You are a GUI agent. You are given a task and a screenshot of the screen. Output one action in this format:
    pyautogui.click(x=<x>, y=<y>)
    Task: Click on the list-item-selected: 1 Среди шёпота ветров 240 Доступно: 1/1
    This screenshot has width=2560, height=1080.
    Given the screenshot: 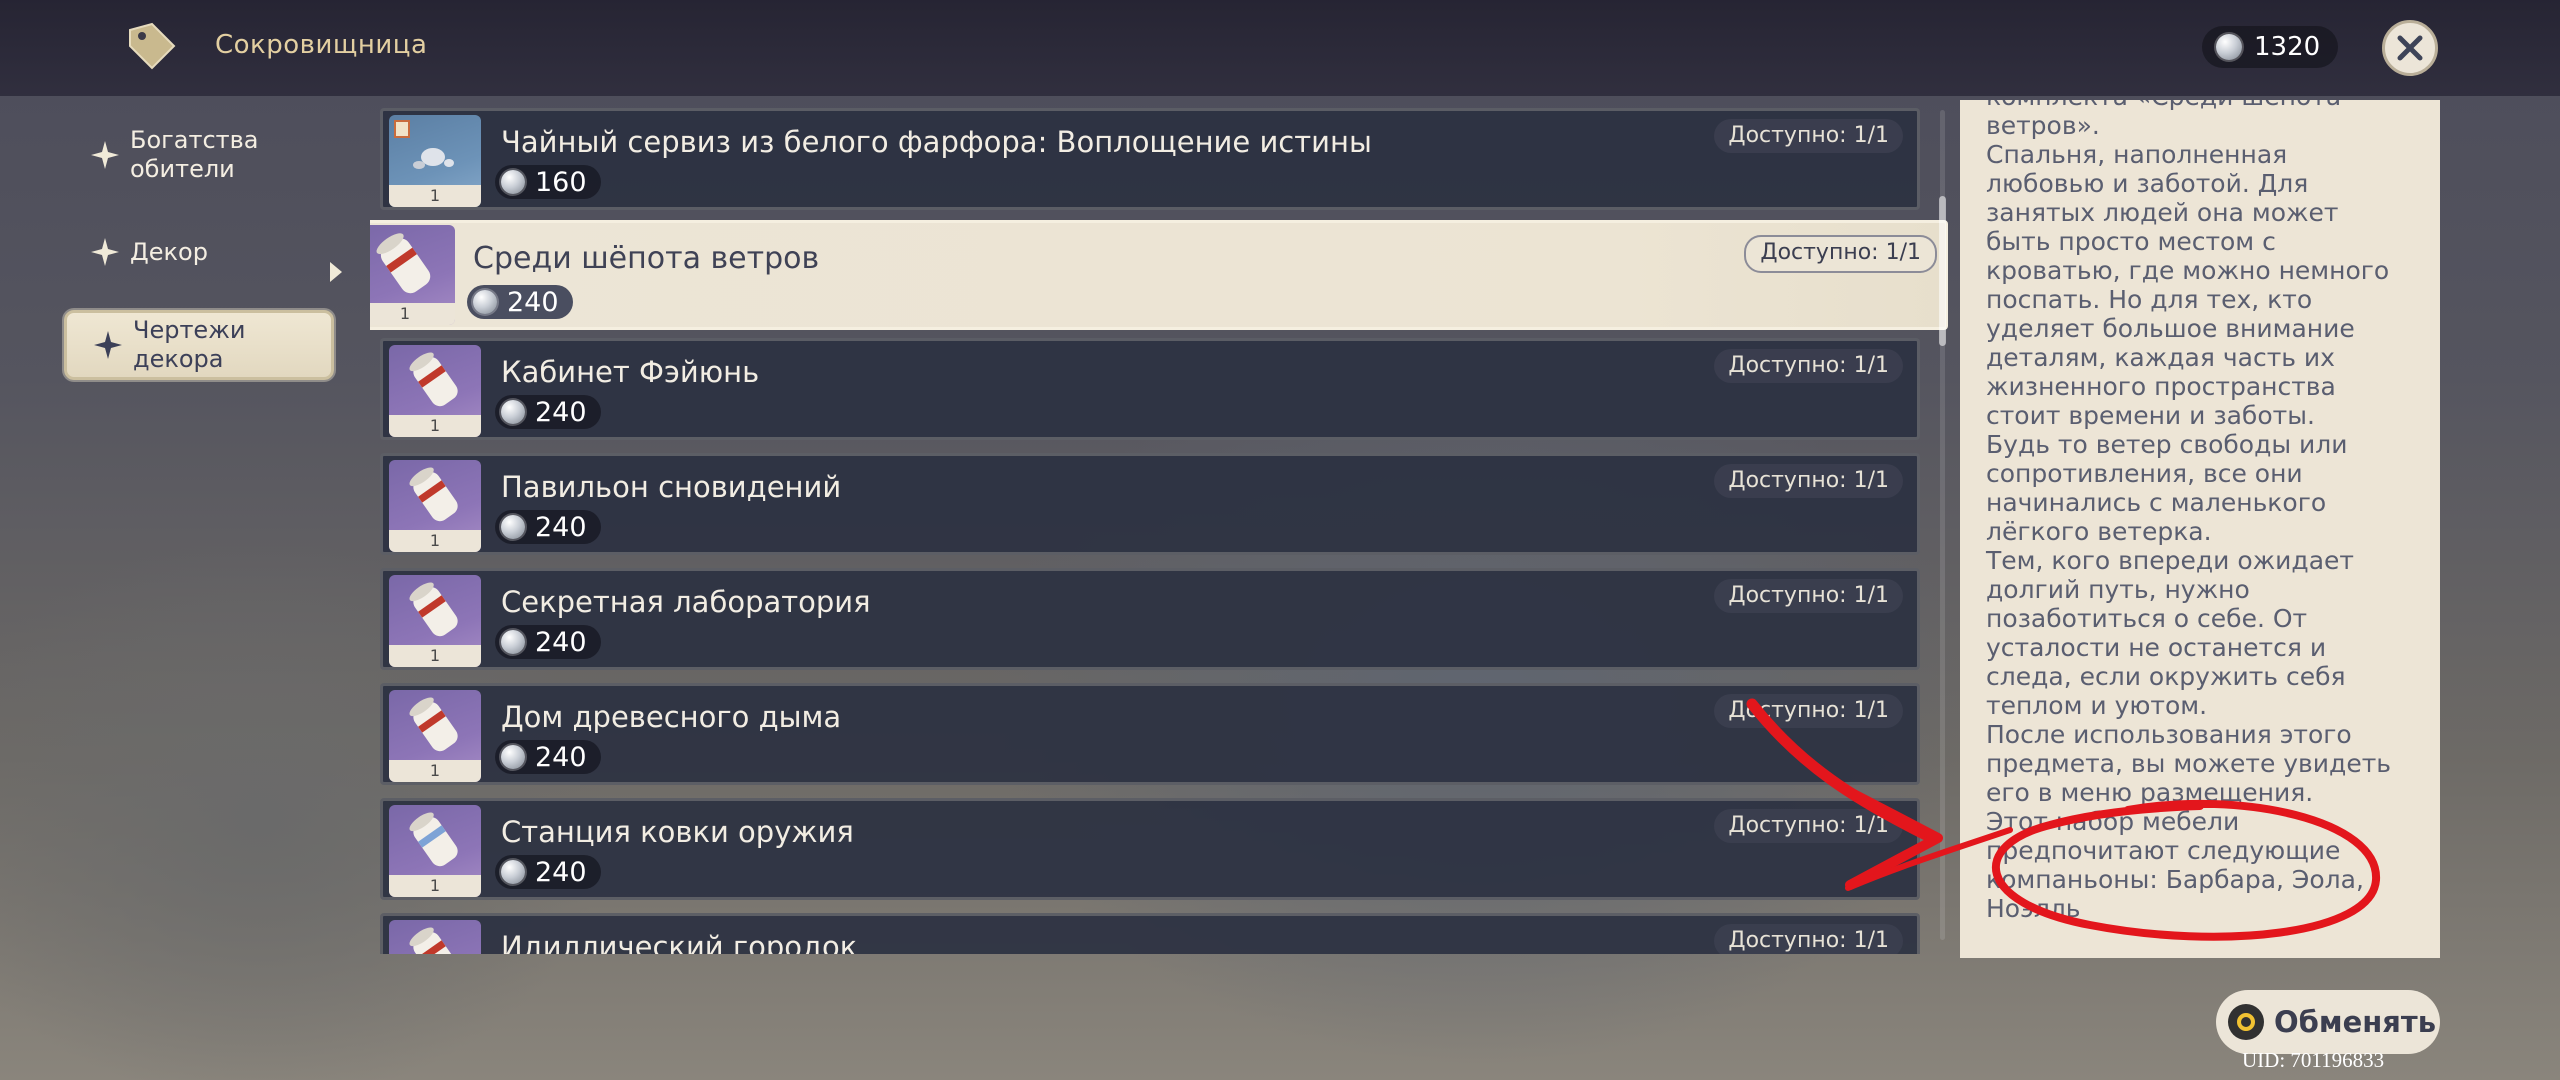 What is the action you would take?
    pyautogui.click(x=1159, y=275)
    